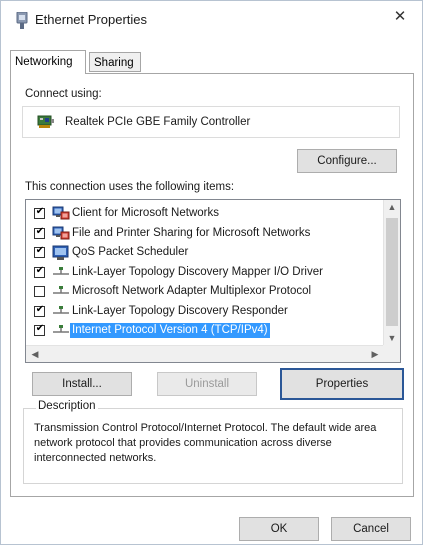  Describe the element at coordinates (44, 62) in the screenshot. I see `tab-networking-label: Networking` at that location.